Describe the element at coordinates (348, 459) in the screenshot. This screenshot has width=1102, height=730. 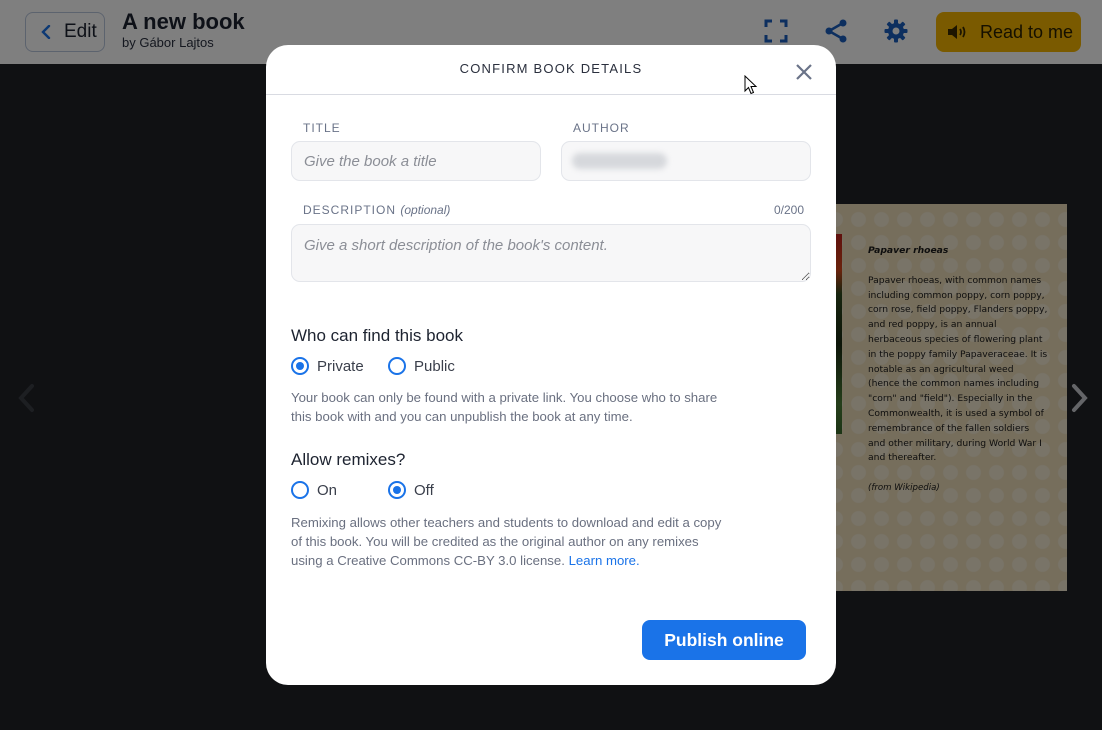
I see `remixes-heading: Allow remixes?` at that location.